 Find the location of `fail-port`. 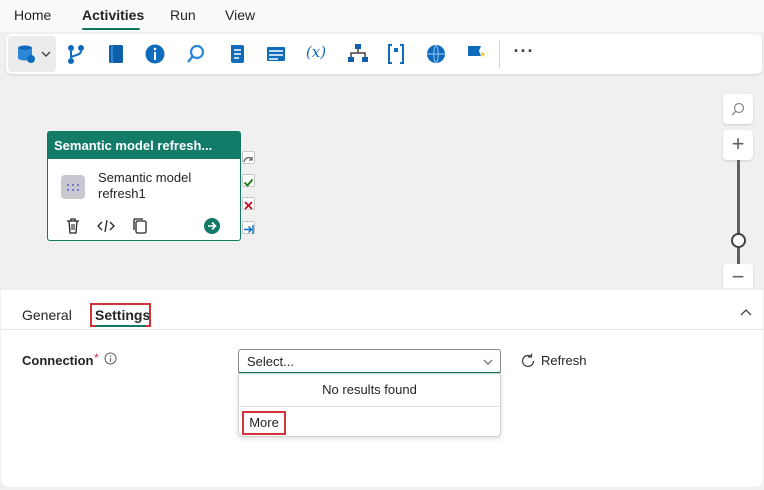

fail-port is located at coordinates (248, 203).